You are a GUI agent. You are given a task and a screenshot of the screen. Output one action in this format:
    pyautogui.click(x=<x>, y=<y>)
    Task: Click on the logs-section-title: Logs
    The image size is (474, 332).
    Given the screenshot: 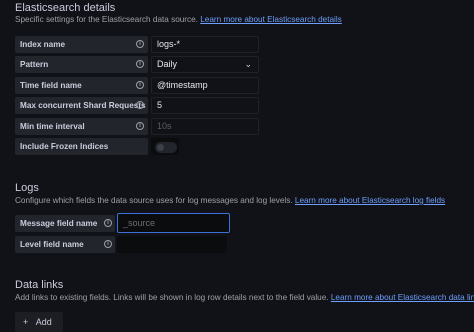 What is the action you would take?
    pyautogui.click(x=27, y=188)
    